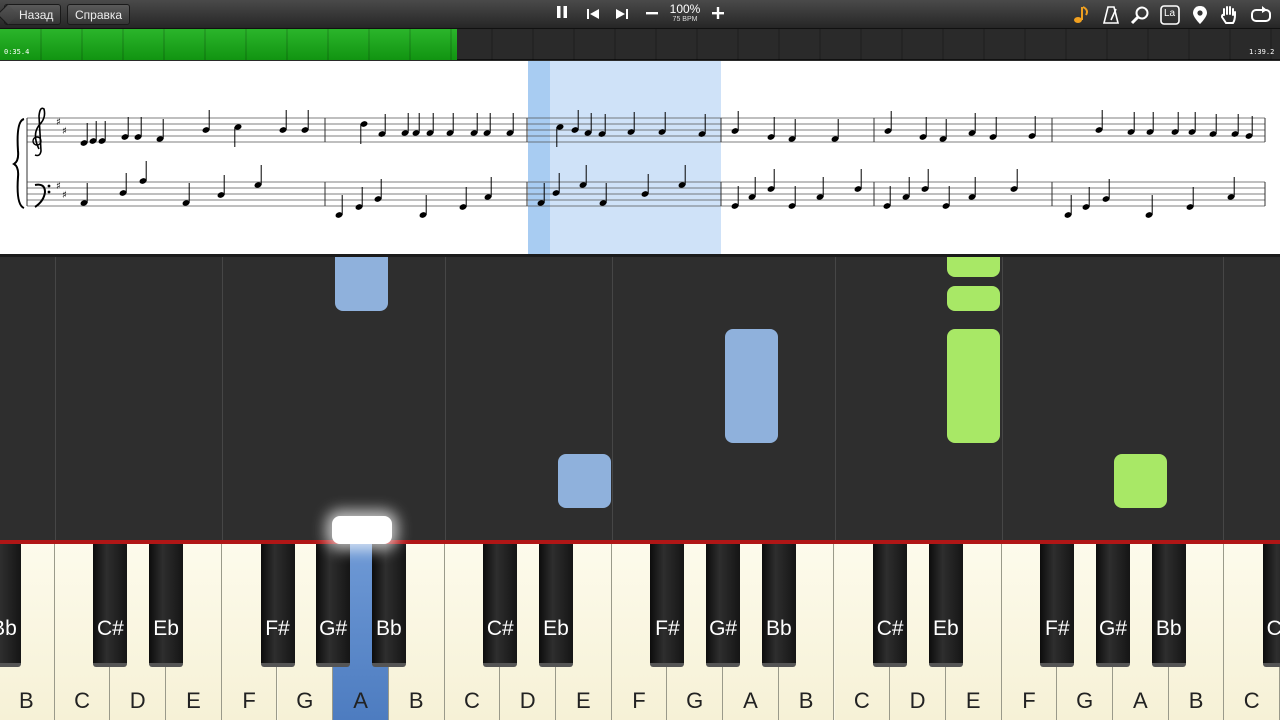  I want to click on song-progress-bar, so click(640, 44).